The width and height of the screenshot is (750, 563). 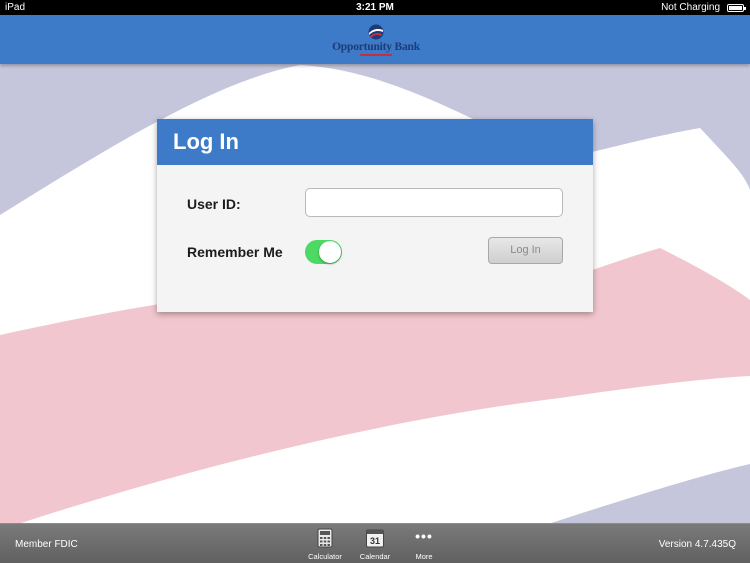 What do you see at coordinates (214, 204) in the screenshot?
I see `user-id-label: User ID:` at bounding box center [214, 204].